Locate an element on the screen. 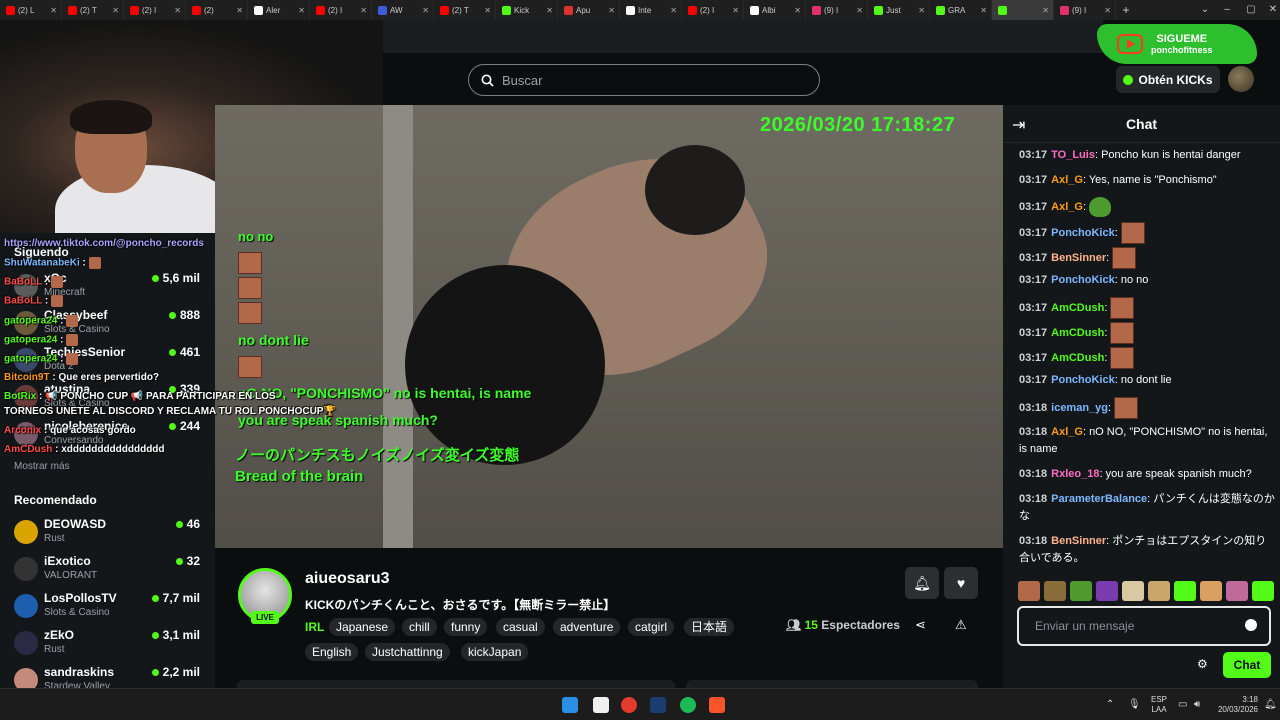 The height and width of the screenshot is (720, 1280). browser-tab: ✕ is located at coordinates (1023, 10).